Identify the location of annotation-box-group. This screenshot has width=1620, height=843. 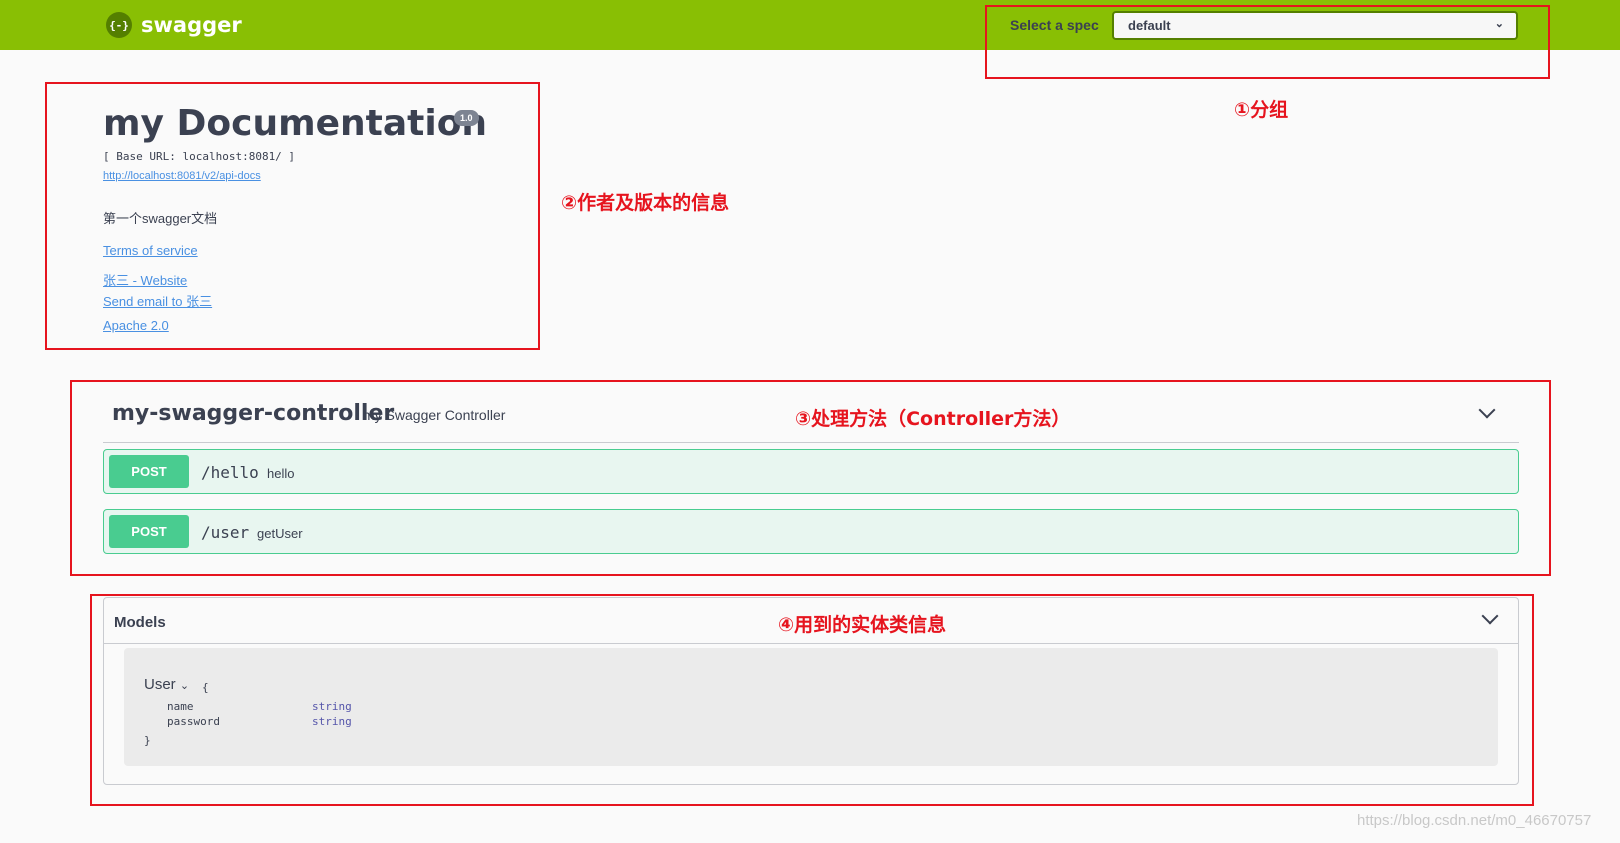
(1267, 42).